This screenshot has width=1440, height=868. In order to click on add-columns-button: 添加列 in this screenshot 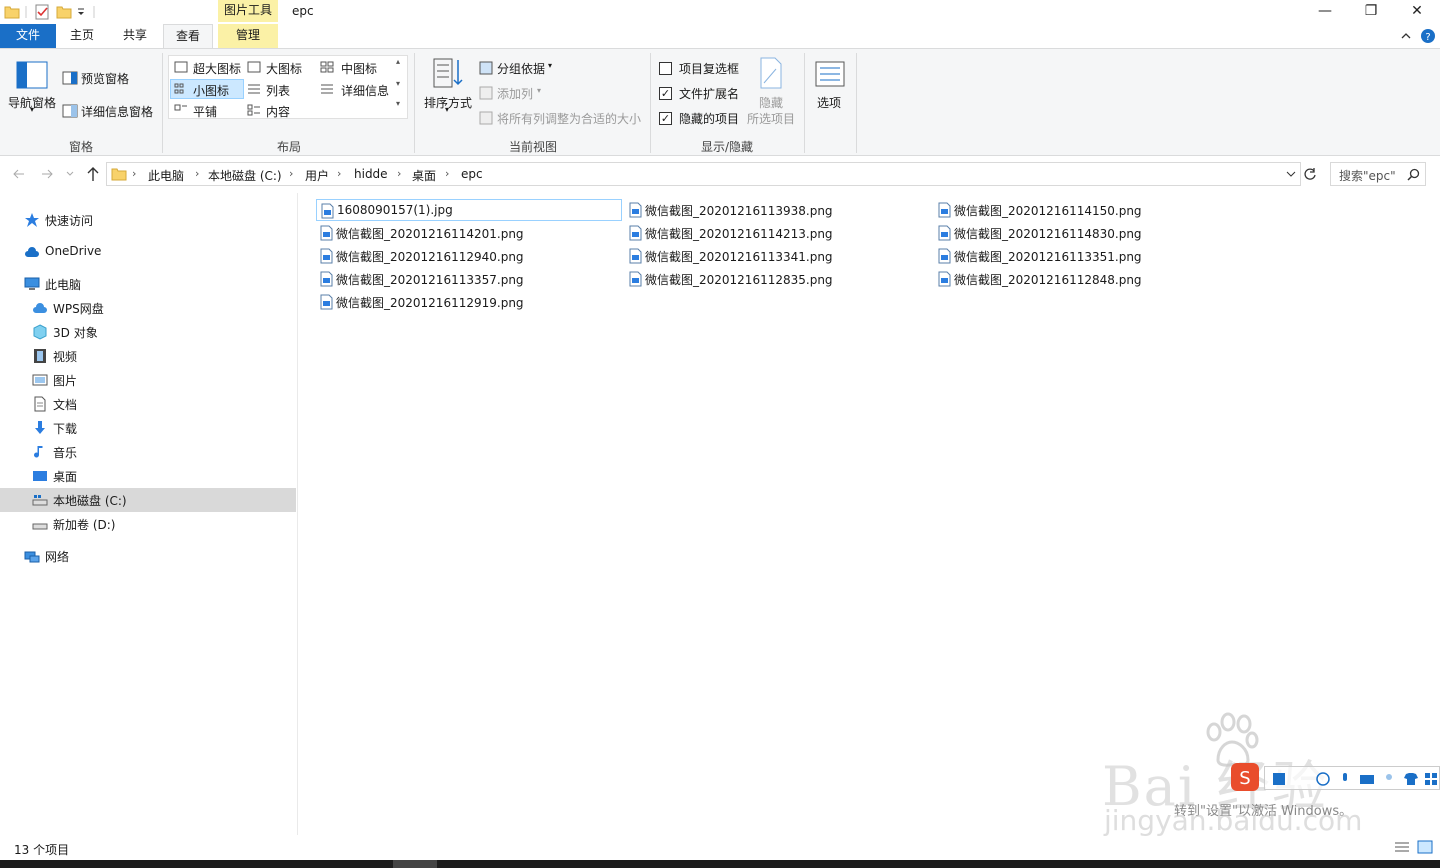, I will do `click(515, 93)`.